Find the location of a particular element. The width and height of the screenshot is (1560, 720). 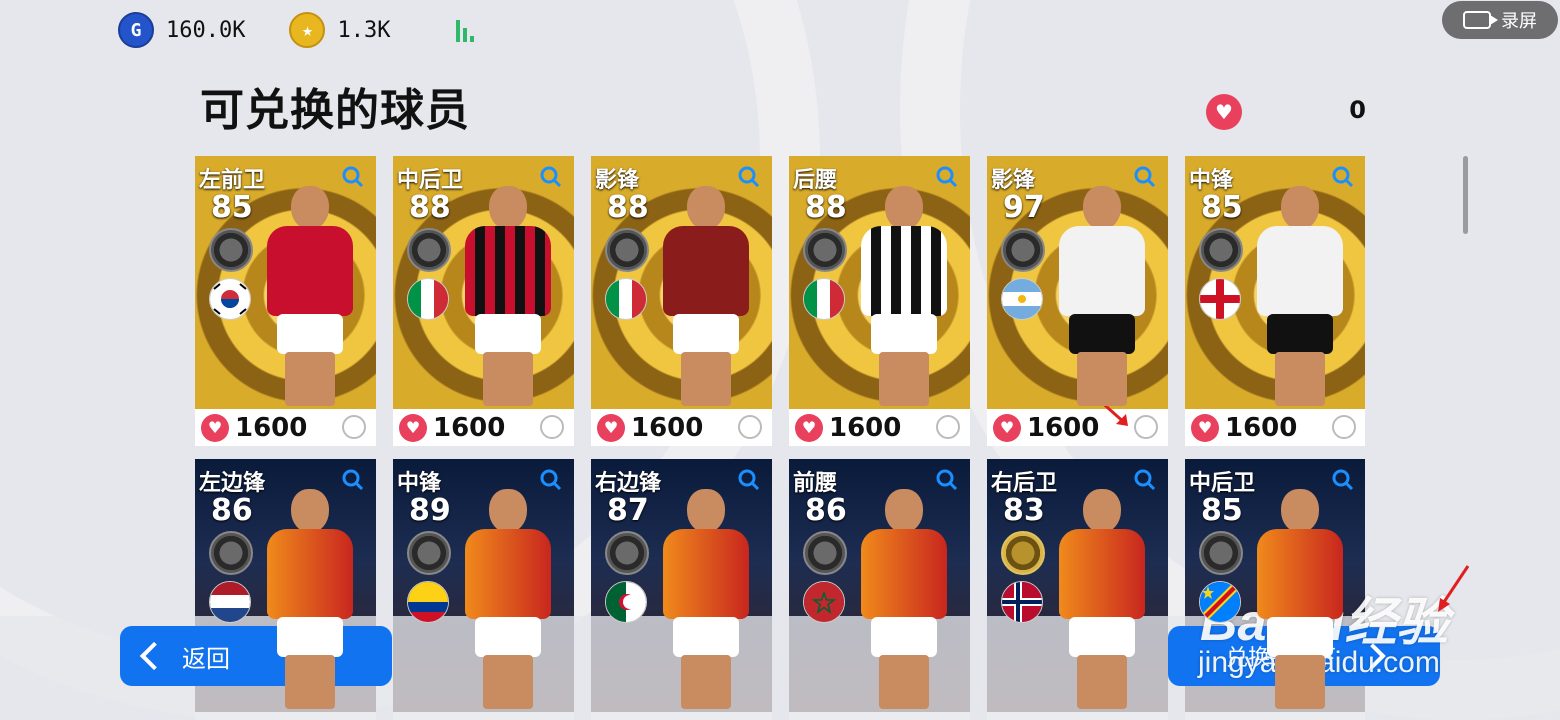

back-label: 返回 is located at coordinates (206, 658).